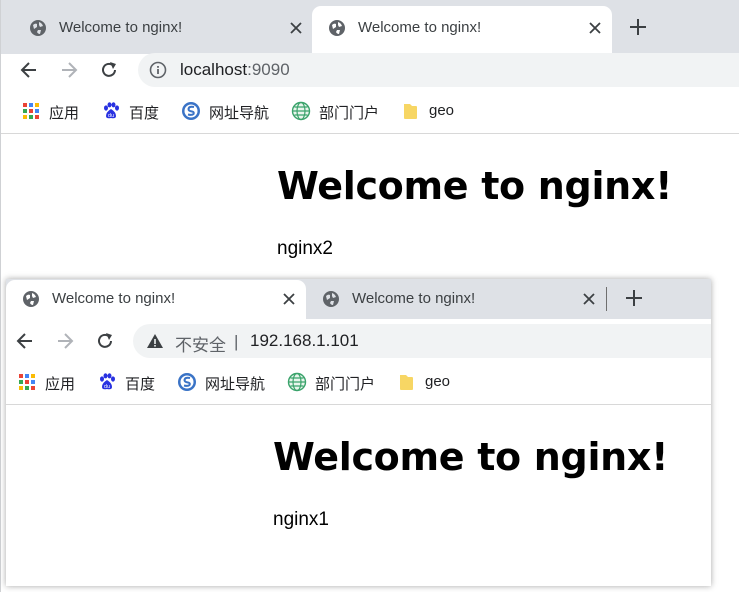 Image resolution: width=739 pixels, height=592 pixels. What do you see at coordinates (304, 341) in the screenshot?
I see `url-text: 192.168.1.101` at bounding box center [304, 341].